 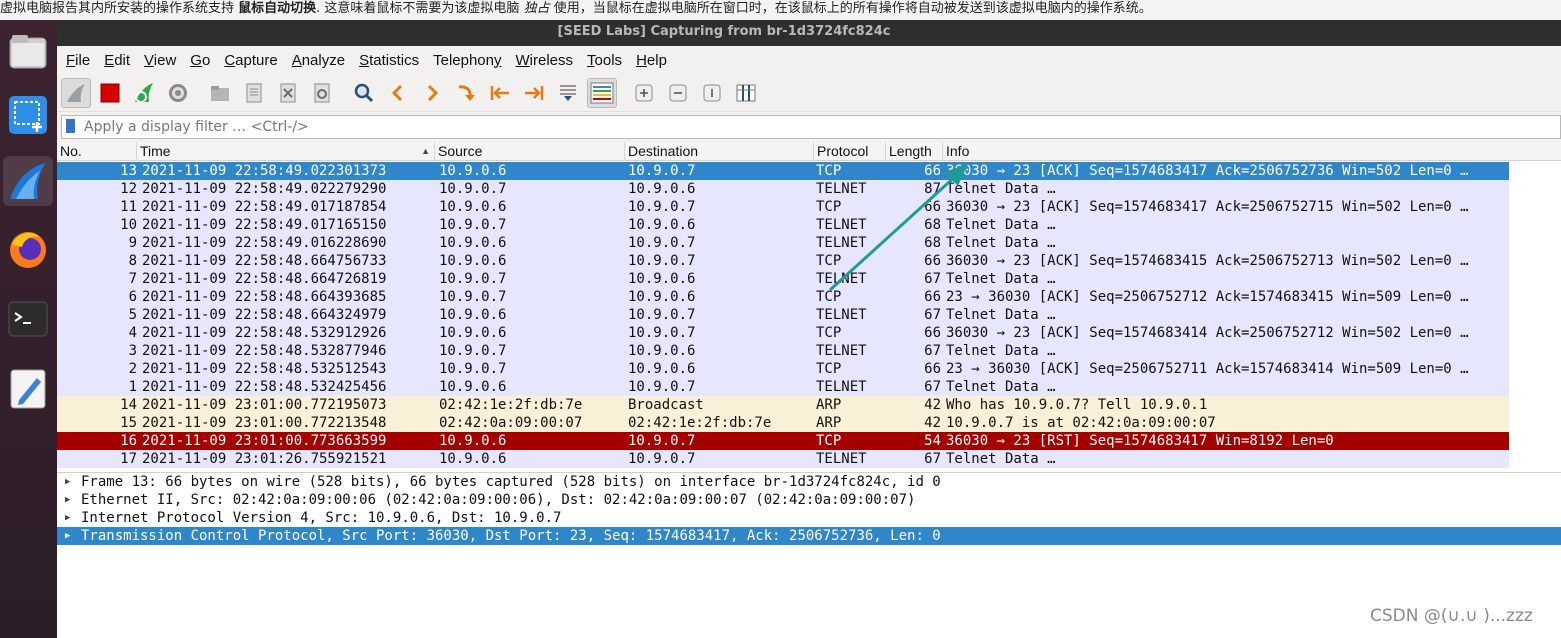 What do you see at coordinates (534, 93) in the screenshot?
I see `go-last-packet-button` at bounding box center [534, 93].